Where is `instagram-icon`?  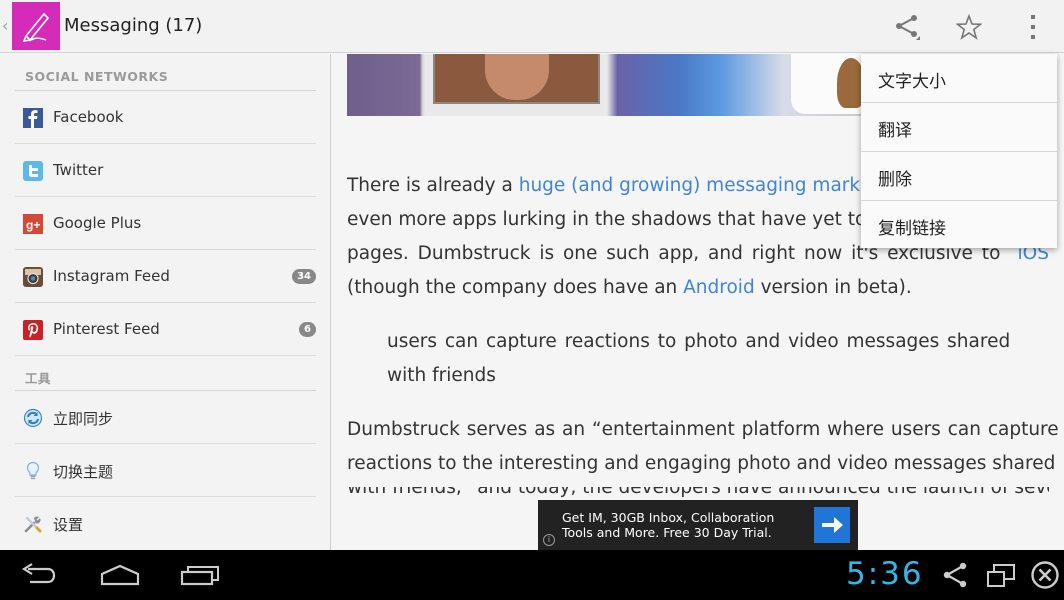
instagram-icon is located at coordinates (33, 277).